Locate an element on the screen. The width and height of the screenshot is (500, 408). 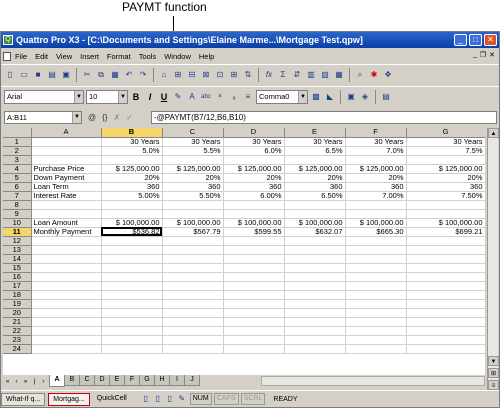
text-color-icon: ◣ is located at coordinates (330, 97).